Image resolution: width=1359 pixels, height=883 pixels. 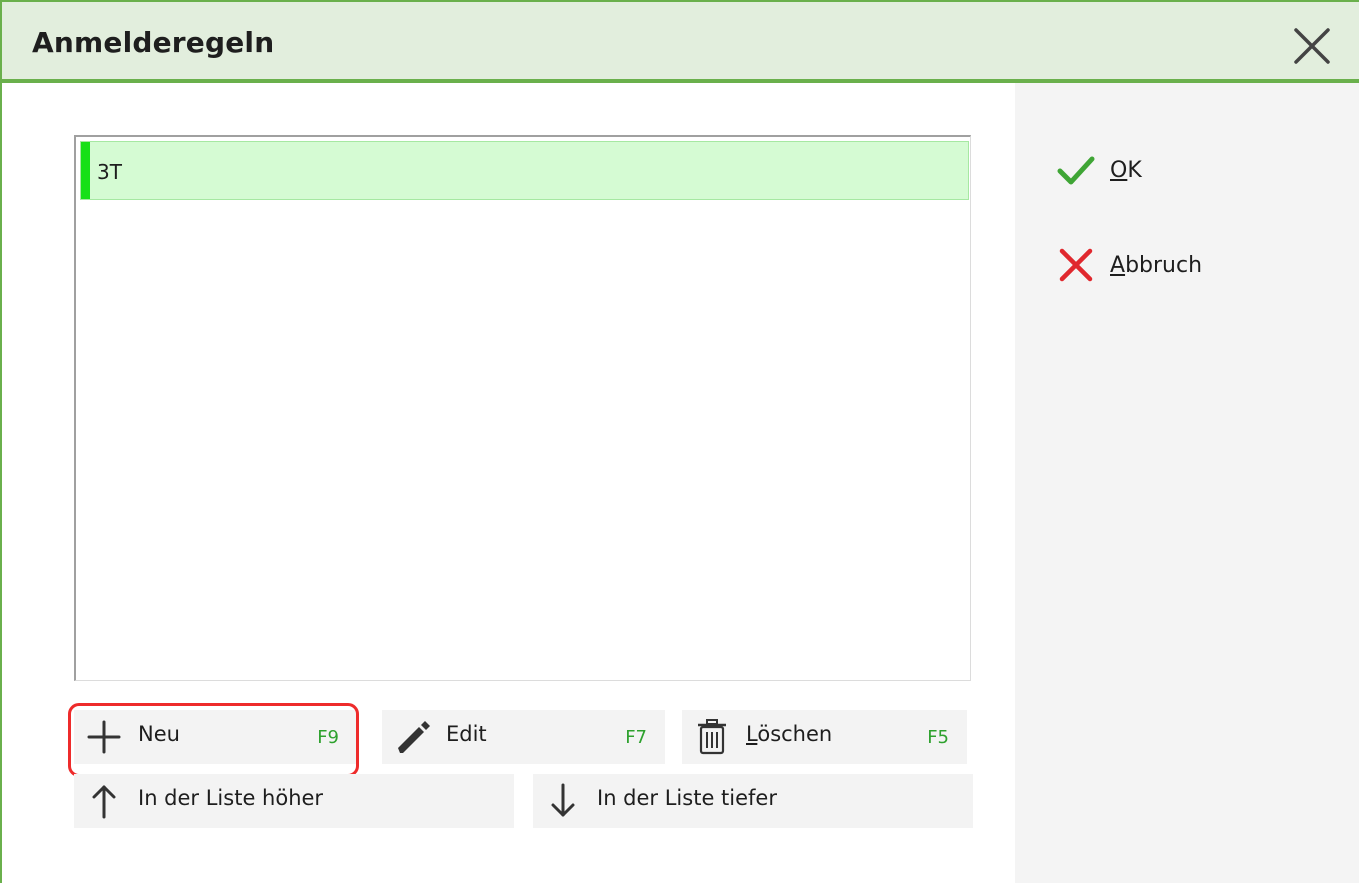 I want to click on ok-label: OK, so click(x=1126, y=170).